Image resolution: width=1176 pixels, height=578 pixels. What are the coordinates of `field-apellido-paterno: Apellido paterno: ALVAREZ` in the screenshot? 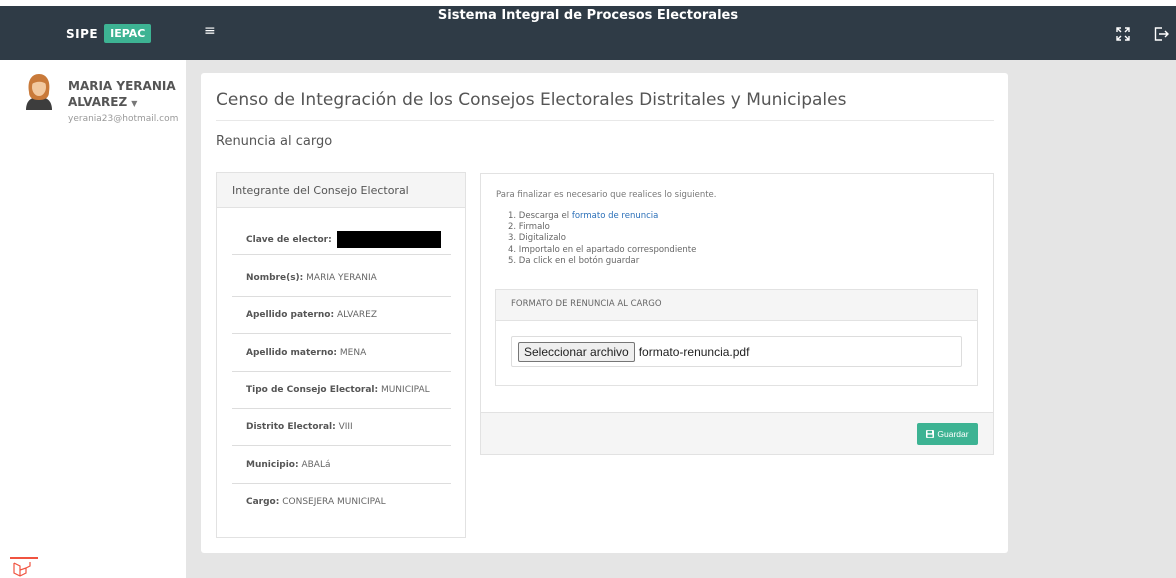 It's located at (341, 315).